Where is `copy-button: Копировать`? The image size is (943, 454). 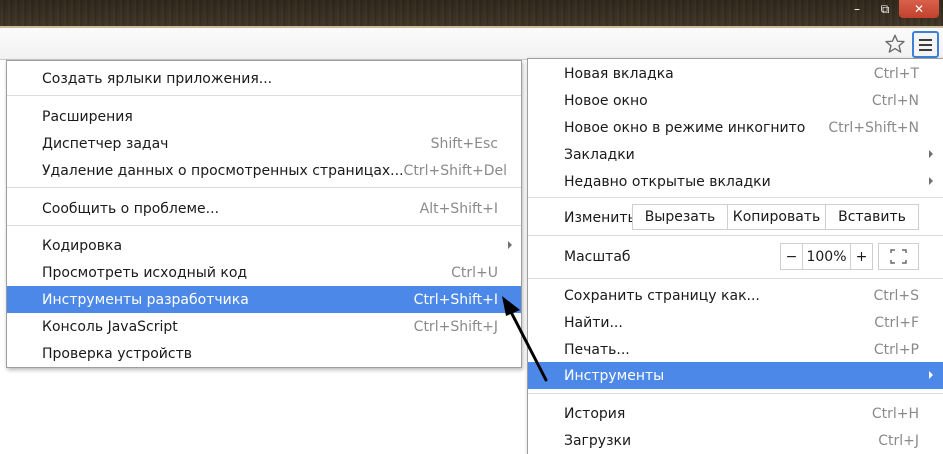 copy-button: Копировать is located at coordinates (777, 217).